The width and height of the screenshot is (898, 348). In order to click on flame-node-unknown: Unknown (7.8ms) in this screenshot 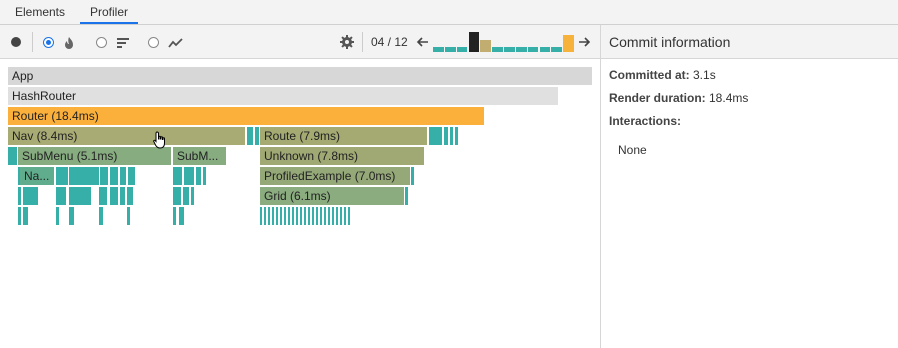, I will do `click(342, 156)`.